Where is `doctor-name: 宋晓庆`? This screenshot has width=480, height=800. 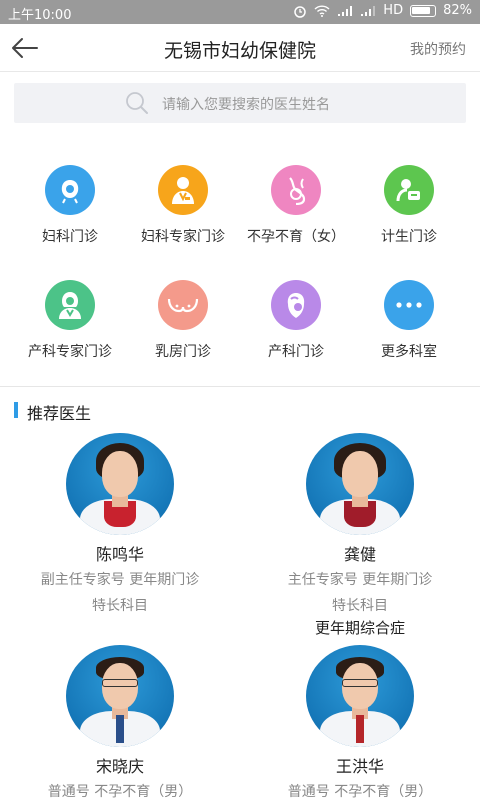
doctor-name: 宋晓庆 is located at coordinates (119, 766).